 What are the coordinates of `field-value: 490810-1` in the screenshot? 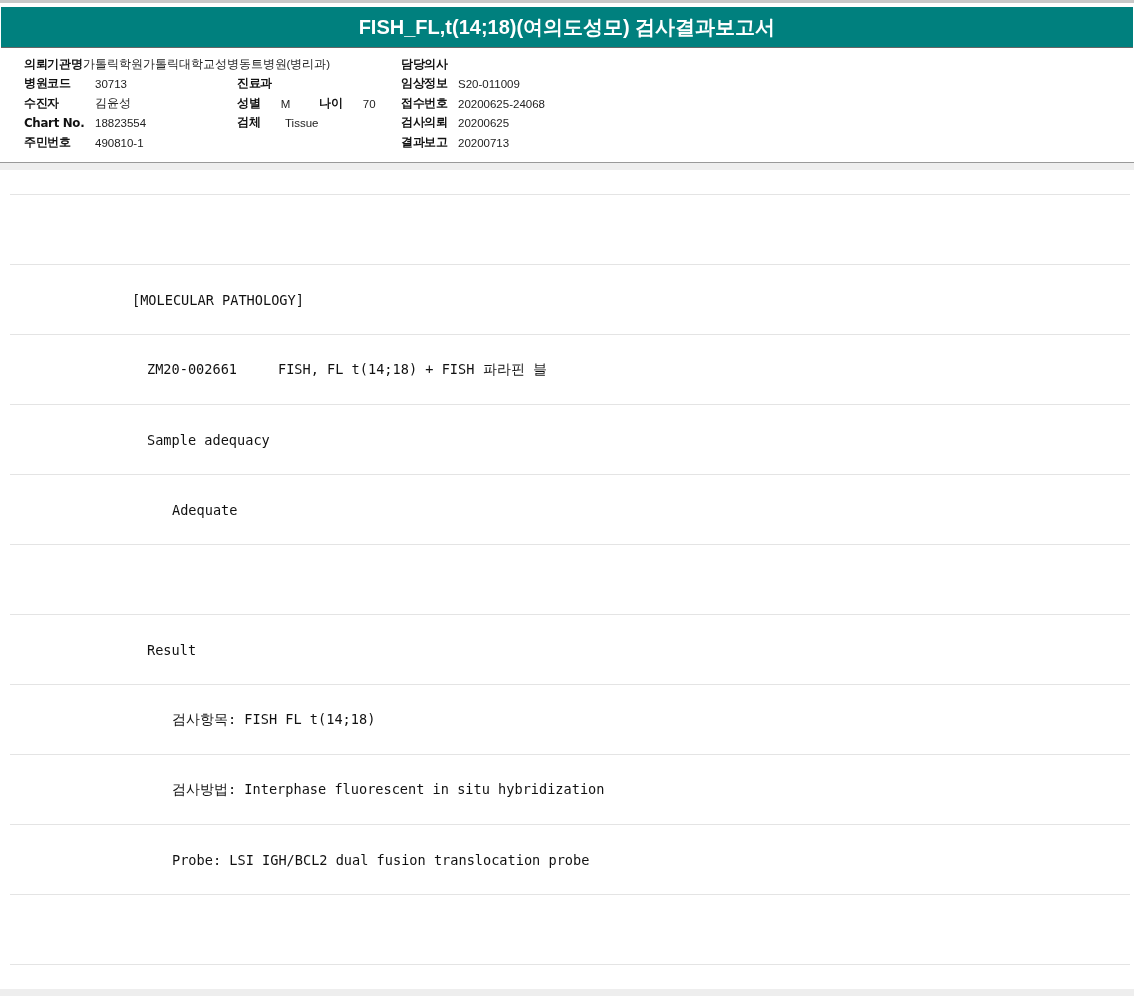 It's located at (119, 142).